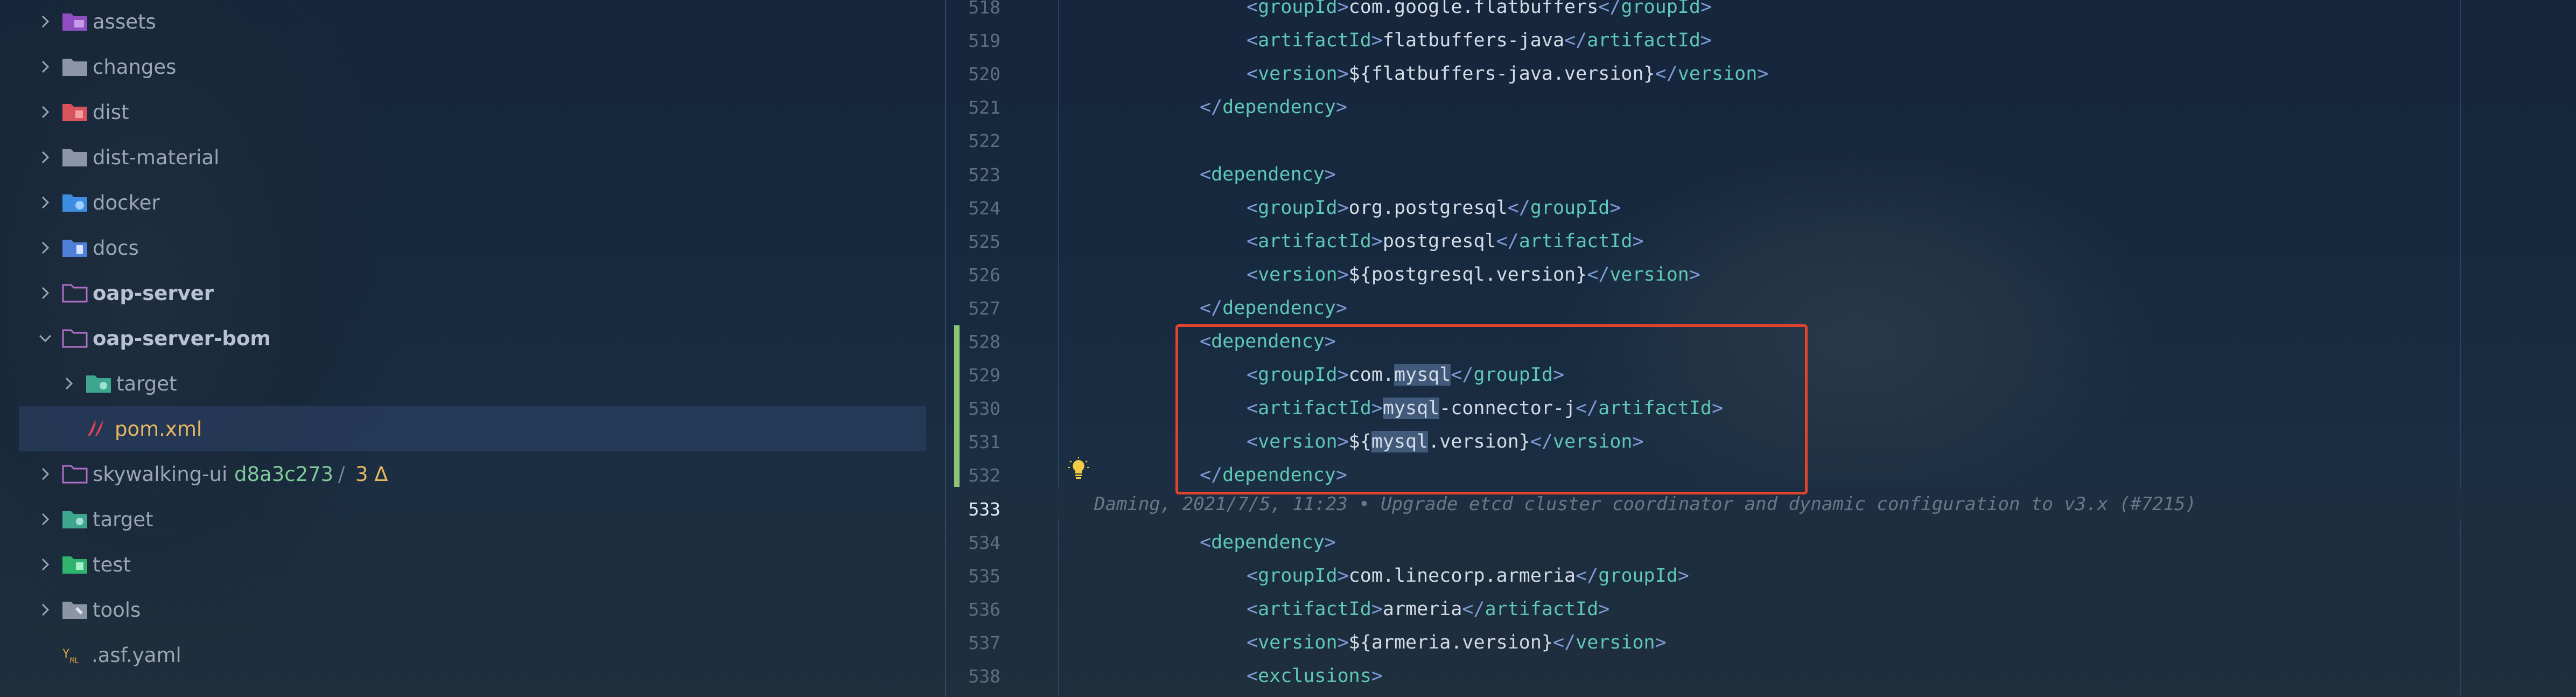 This screenshot has height=697, width=2576. Describe the element at coordinates (984, 241) in the screenshot. I see `line-number: 525` at that location.